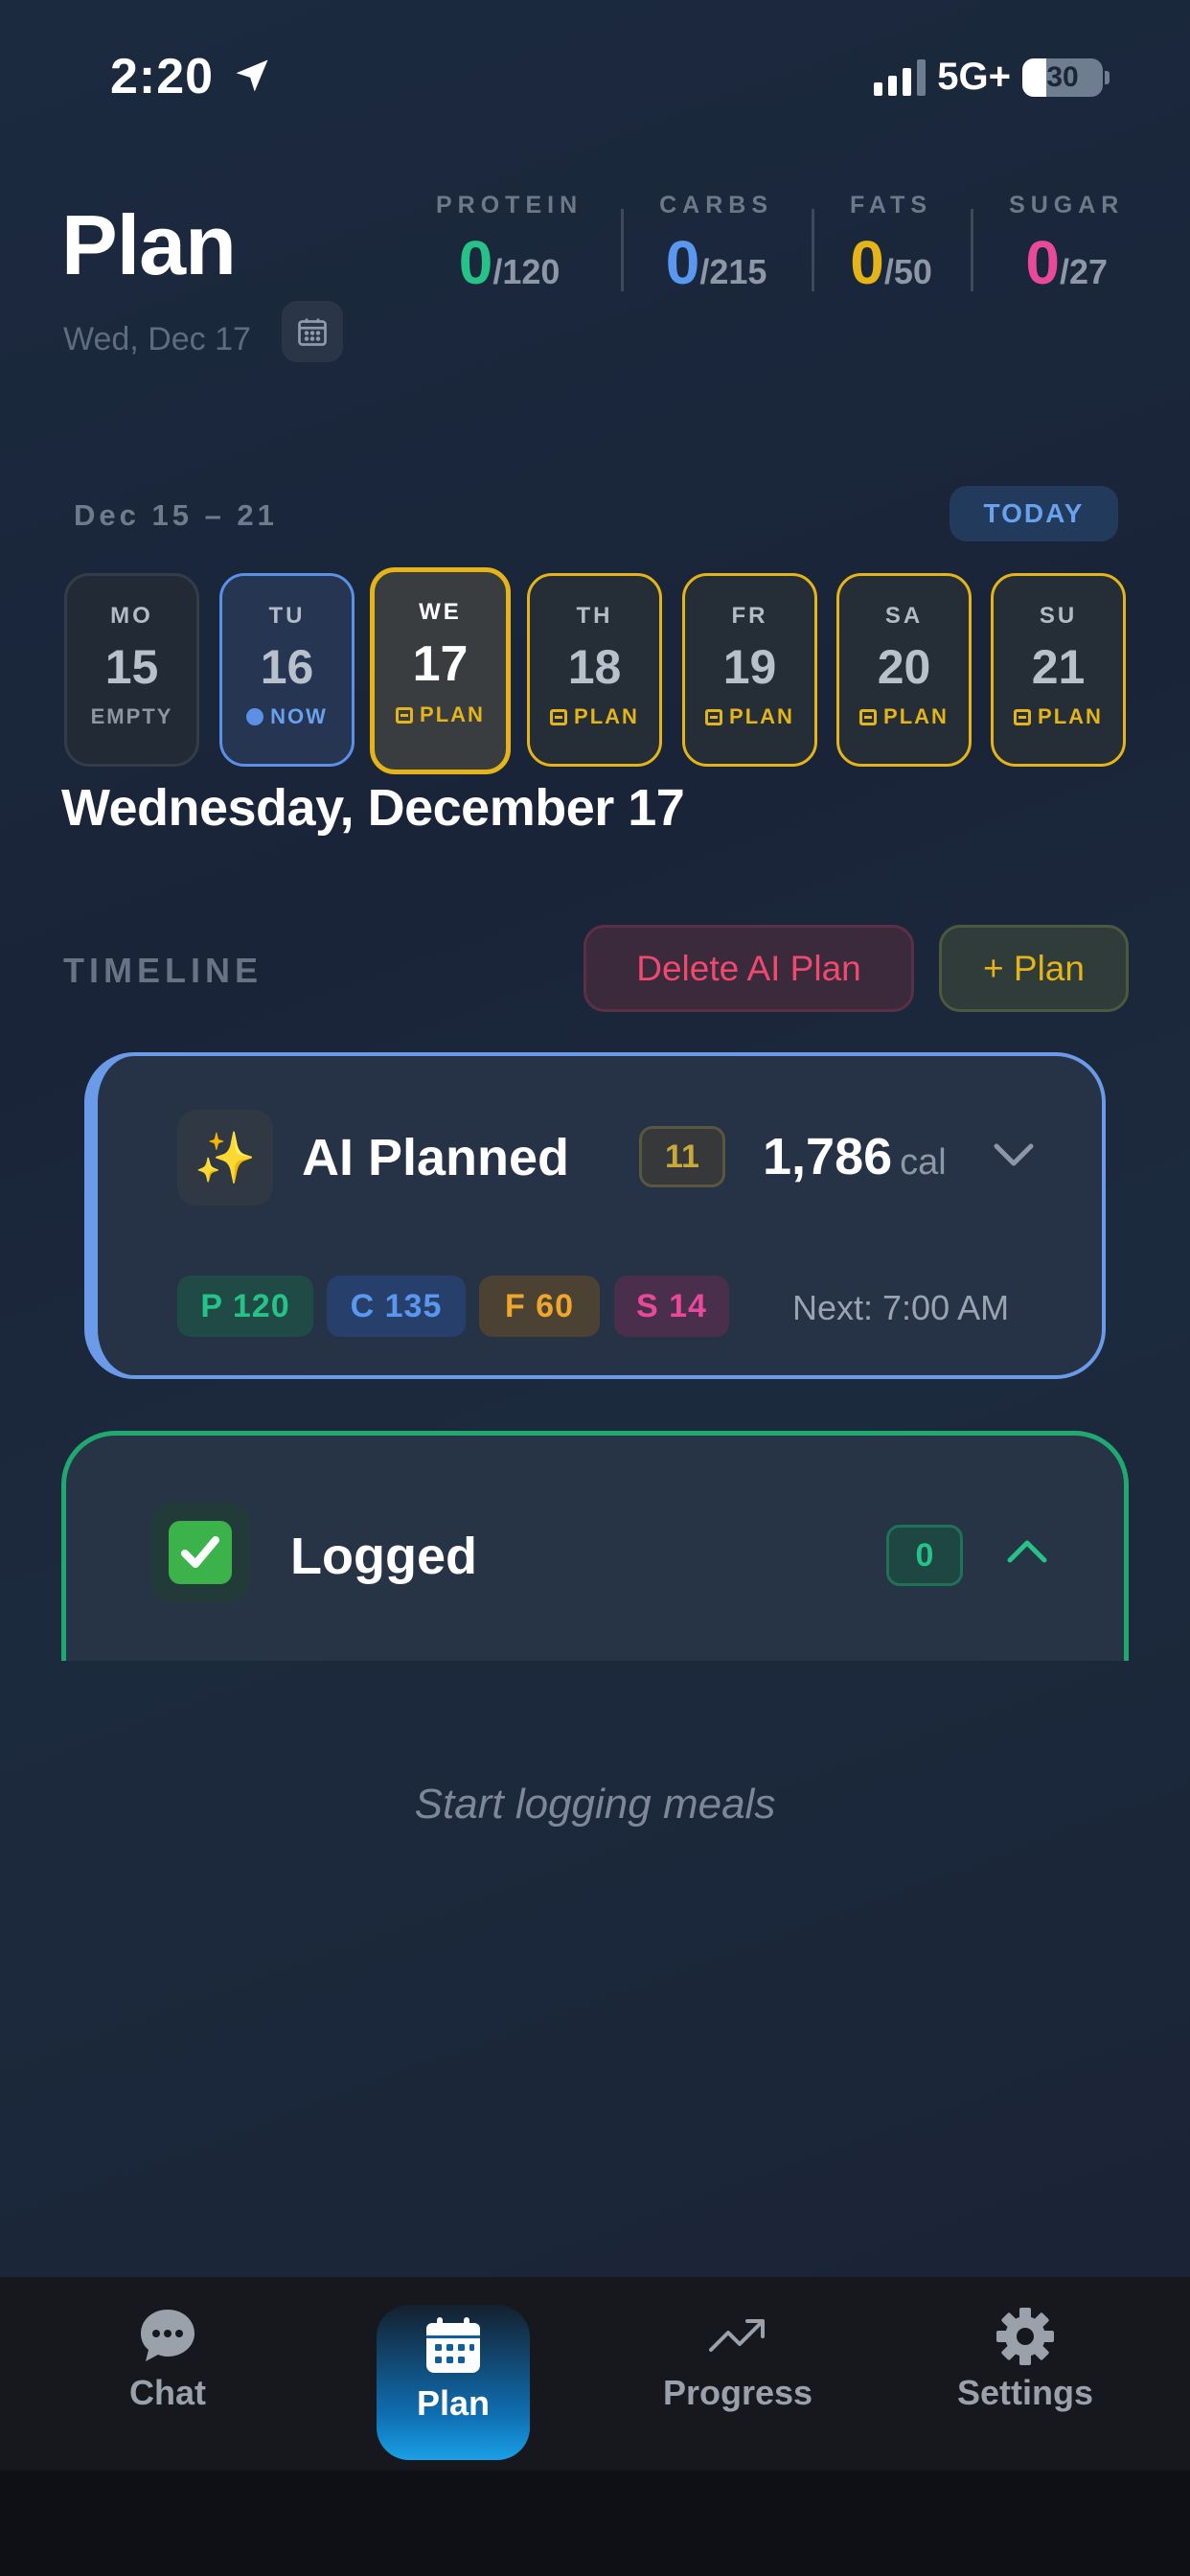  I want to click on day-name: TH, so click(594, 616).